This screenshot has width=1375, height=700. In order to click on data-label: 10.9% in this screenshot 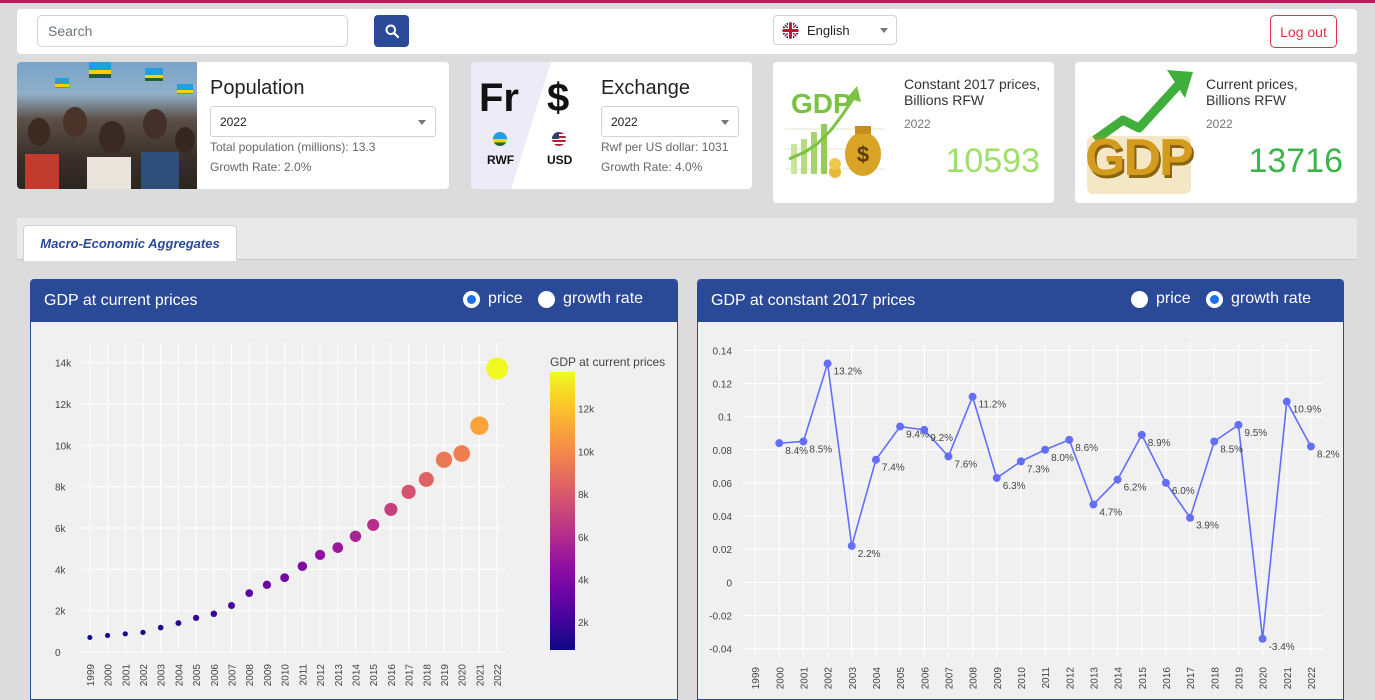, I will do `click(1307, 410)`.